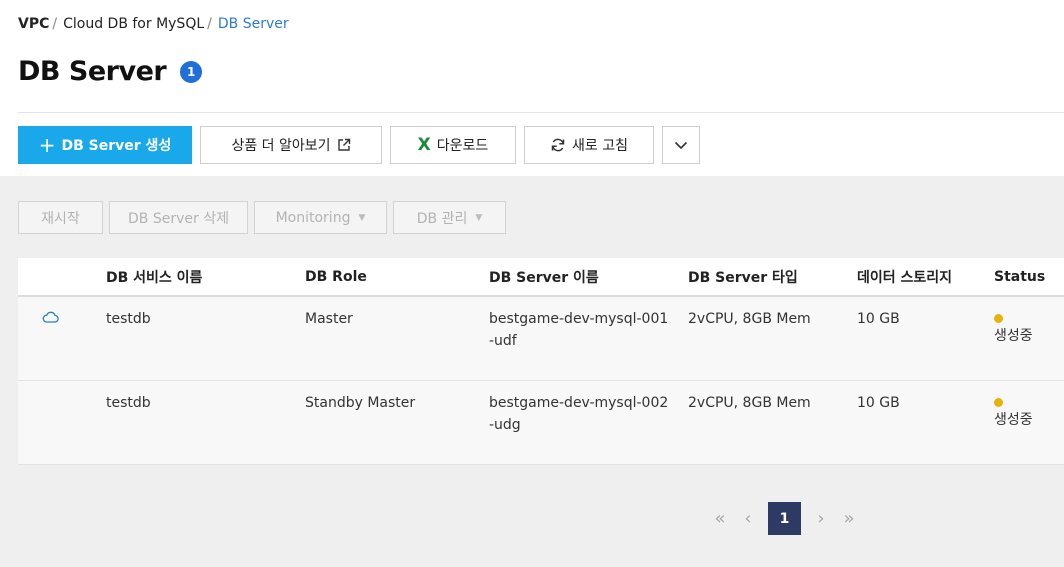 The height and width of the screenshot is (567, 1064). What do you see at coordinates (344, 145) in the screenshot?
I see `external-link-icon` at bounding box center [344, 145].